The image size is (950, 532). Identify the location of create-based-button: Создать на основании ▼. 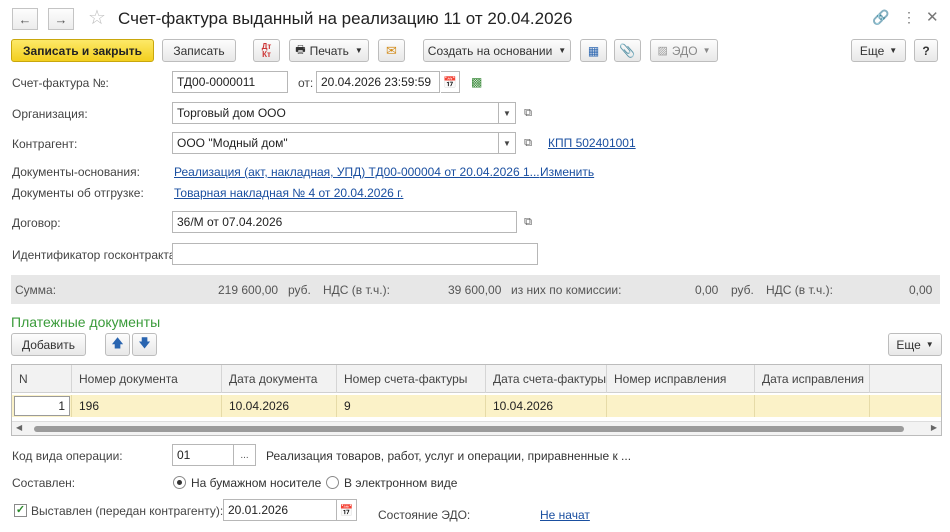
(497, 50).